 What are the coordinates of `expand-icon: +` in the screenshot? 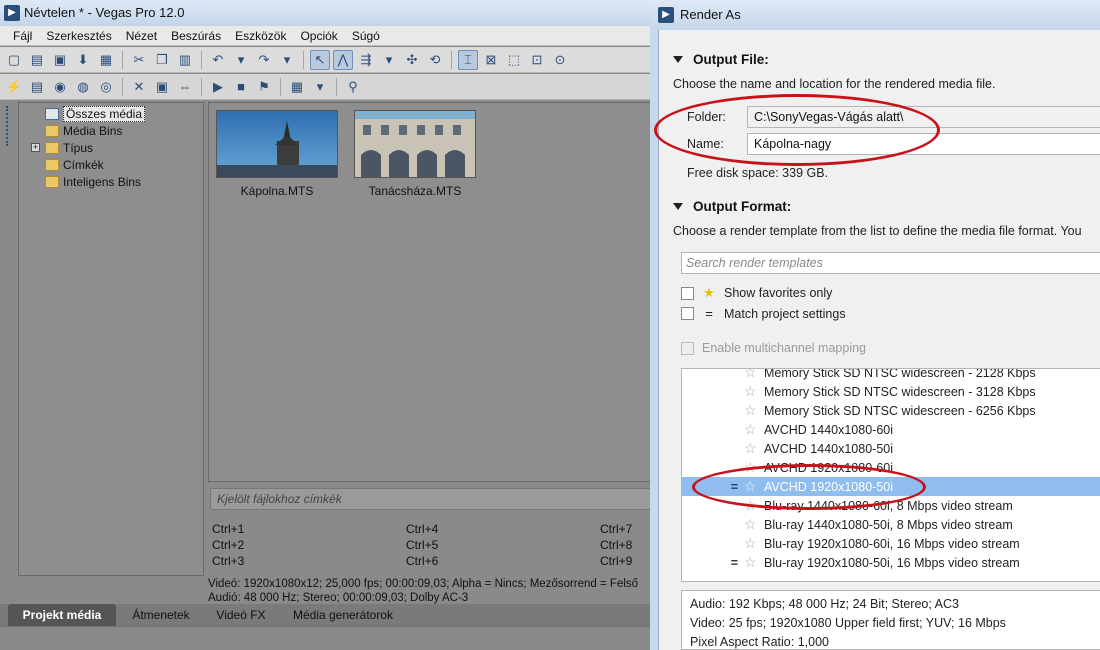 It's located at (35, 147).